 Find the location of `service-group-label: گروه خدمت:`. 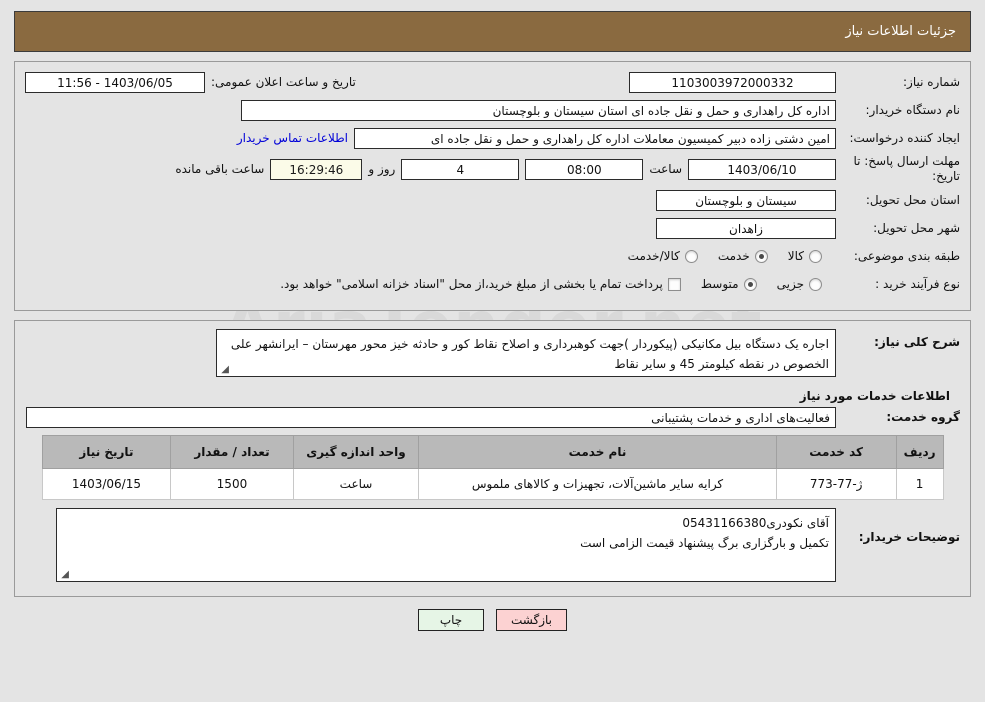

service-group-label: گروه خدمت: is located at coordinates (923, 416).